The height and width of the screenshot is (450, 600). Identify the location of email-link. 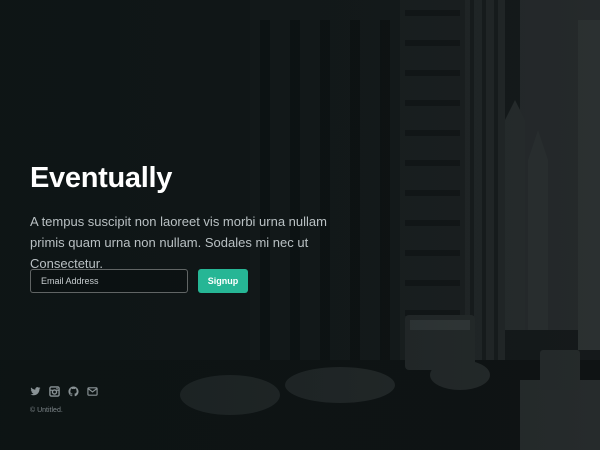
(92, 391).